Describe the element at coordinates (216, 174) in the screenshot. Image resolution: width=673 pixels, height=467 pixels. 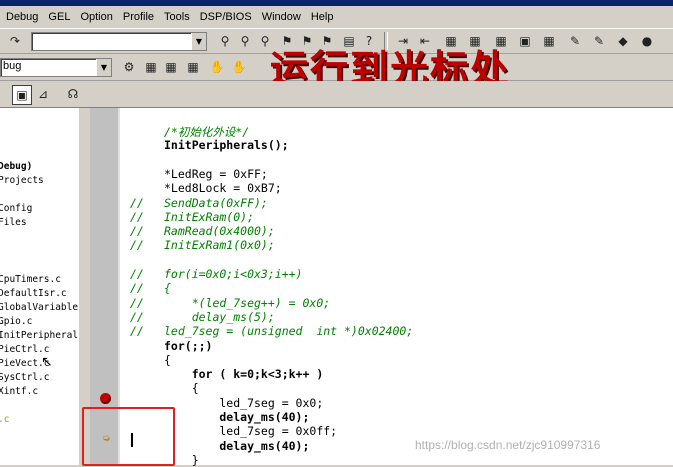
I see `code-line: *LedReg = 0xFF;` at that location.